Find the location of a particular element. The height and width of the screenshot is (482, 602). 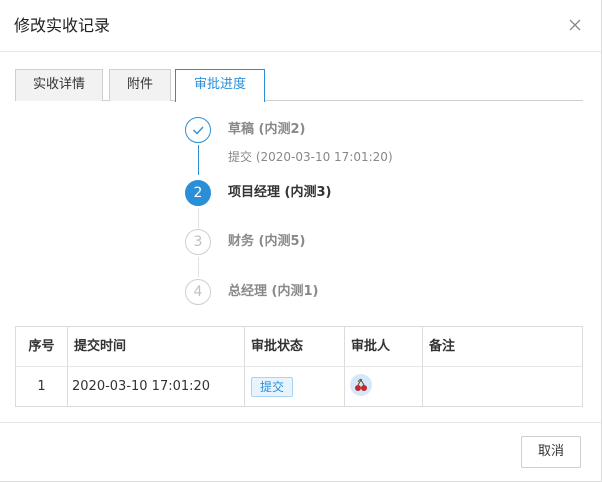

step-3-badge: 3 is located at coordinates (198, 242).